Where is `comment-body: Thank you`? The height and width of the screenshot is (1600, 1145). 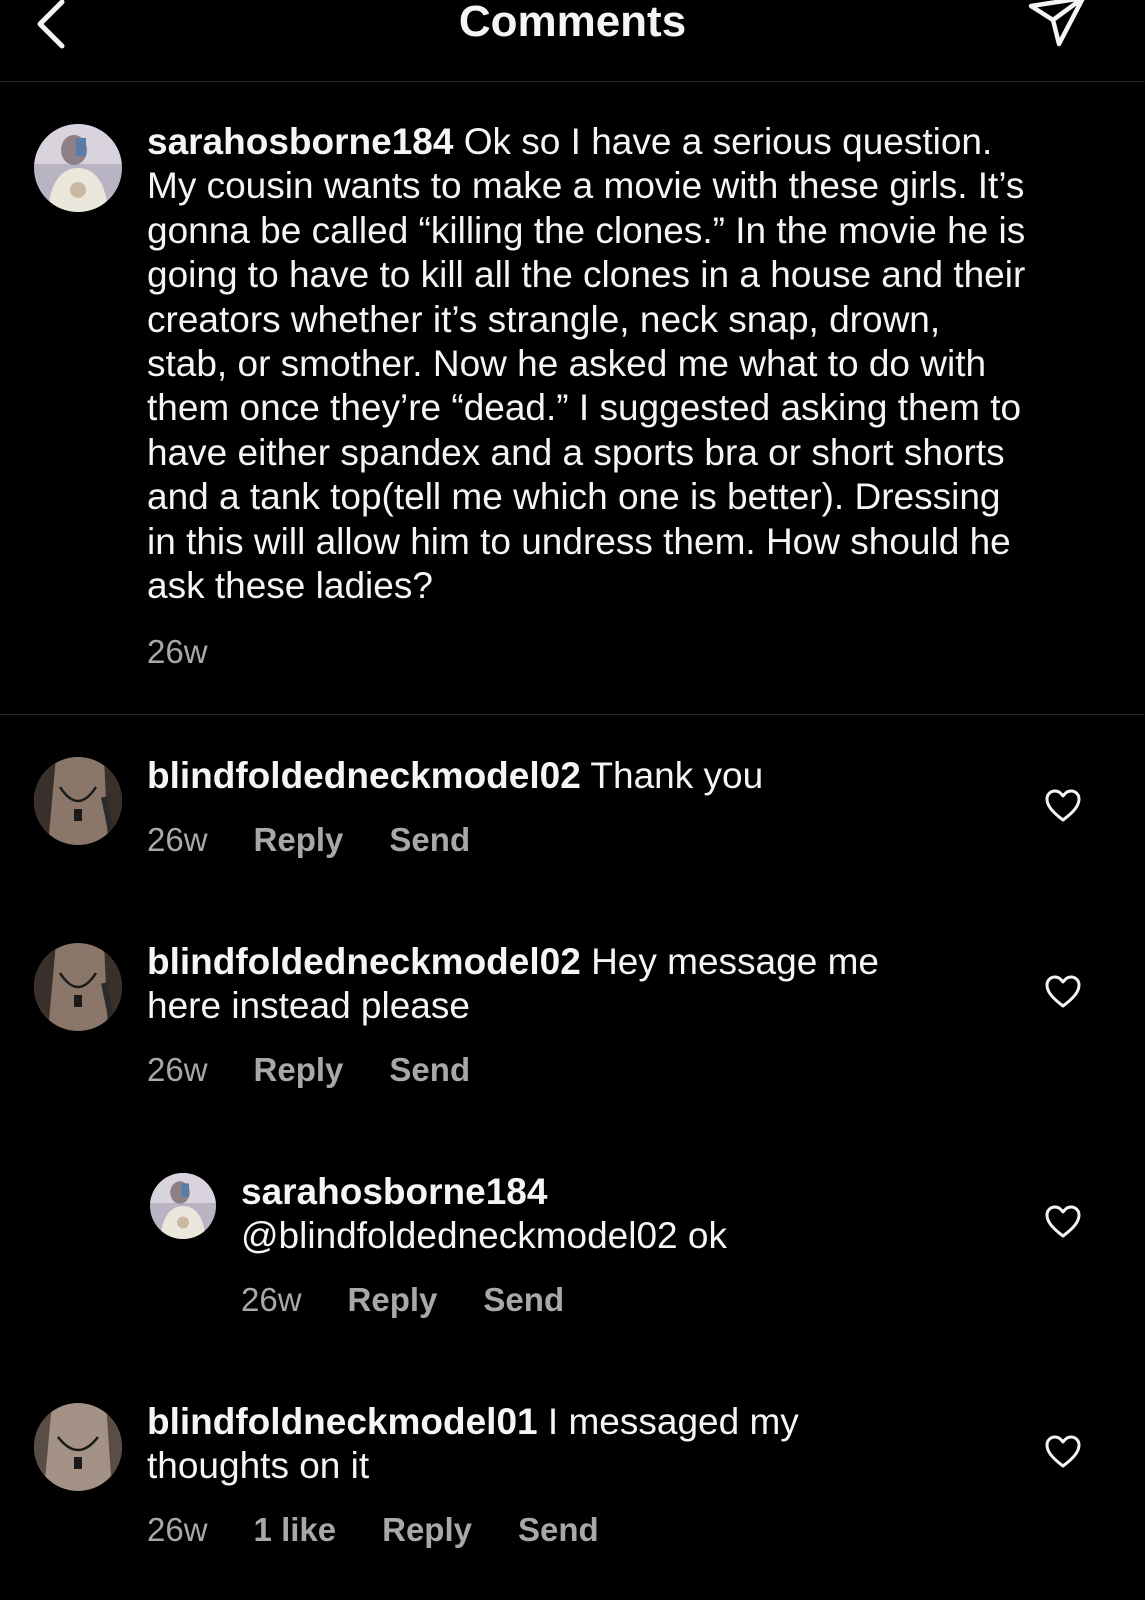
comment-body: Thank you is located at coordinates (672, 775).